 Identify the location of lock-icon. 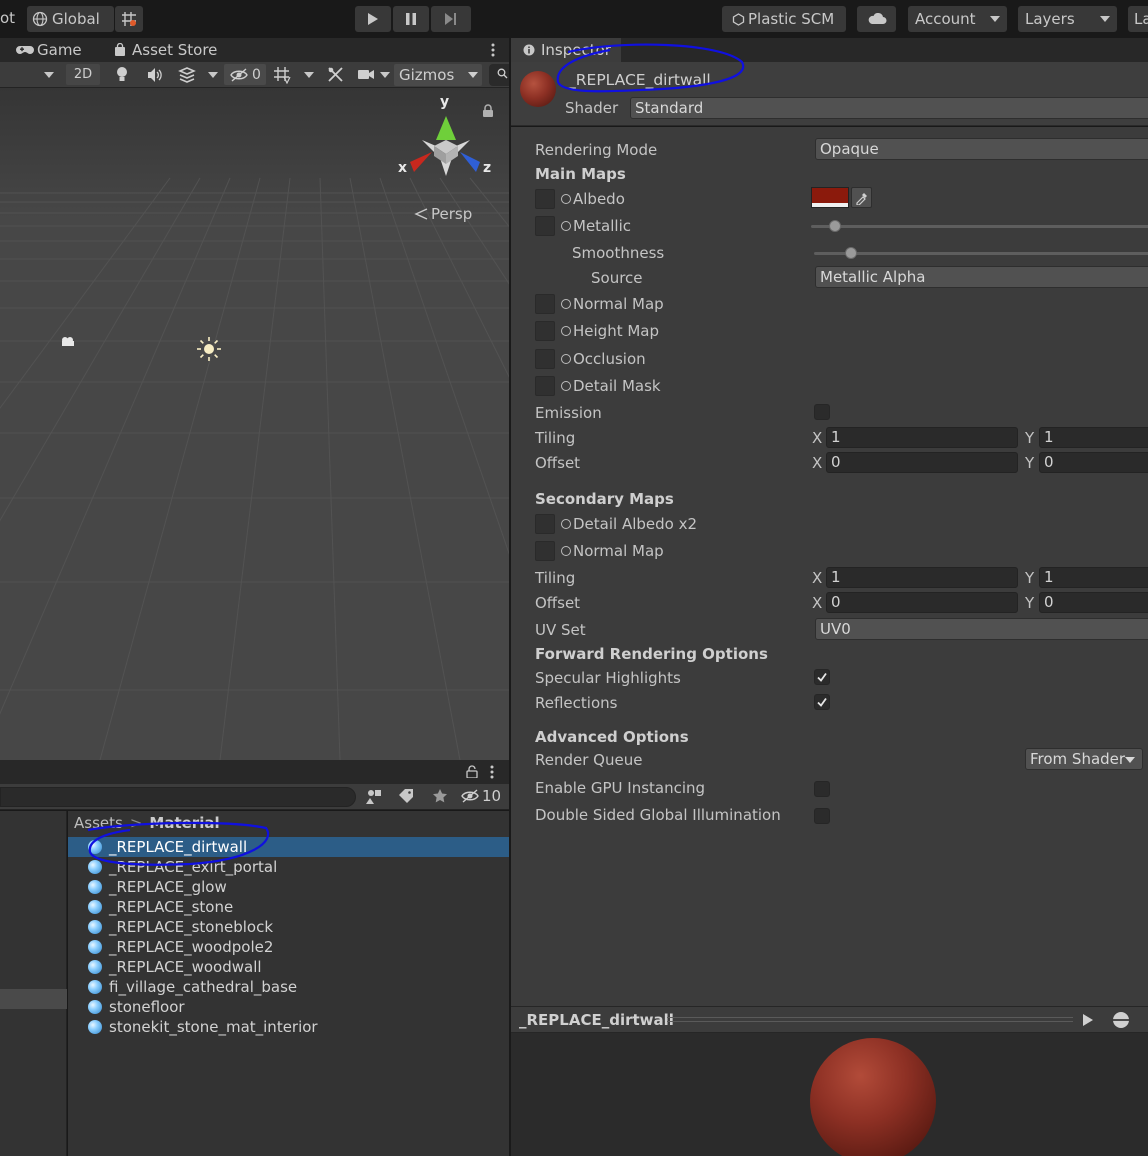
(472, 771).